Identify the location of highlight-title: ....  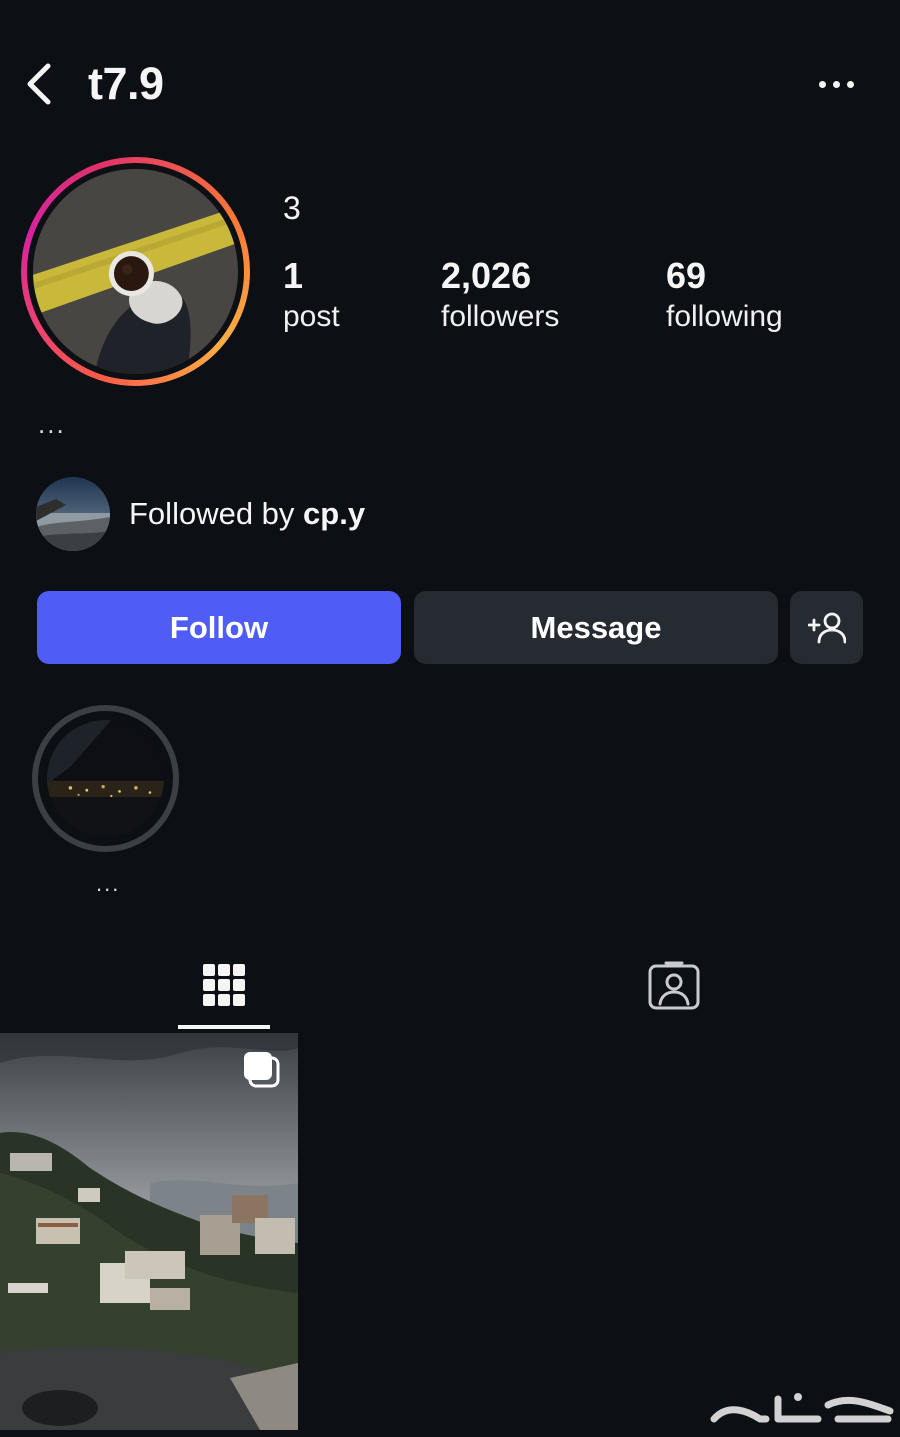
(108, 883).